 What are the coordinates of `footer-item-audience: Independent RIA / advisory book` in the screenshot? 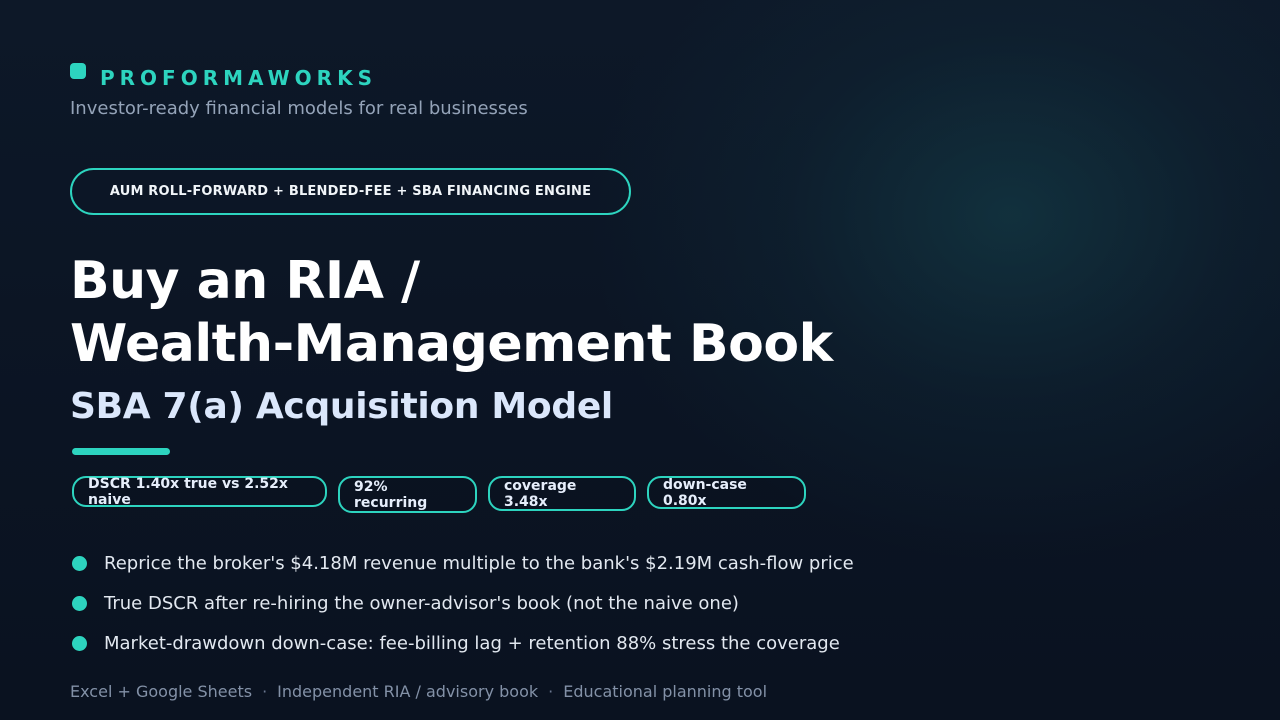 It's located at (408, 691).